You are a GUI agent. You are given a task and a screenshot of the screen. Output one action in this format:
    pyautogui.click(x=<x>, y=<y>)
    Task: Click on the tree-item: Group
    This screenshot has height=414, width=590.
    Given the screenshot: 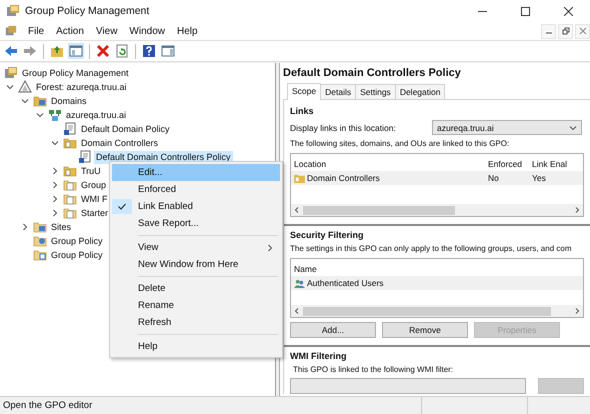 What is the action you would take?
    pyautogui.click(x=93, y=185)
    